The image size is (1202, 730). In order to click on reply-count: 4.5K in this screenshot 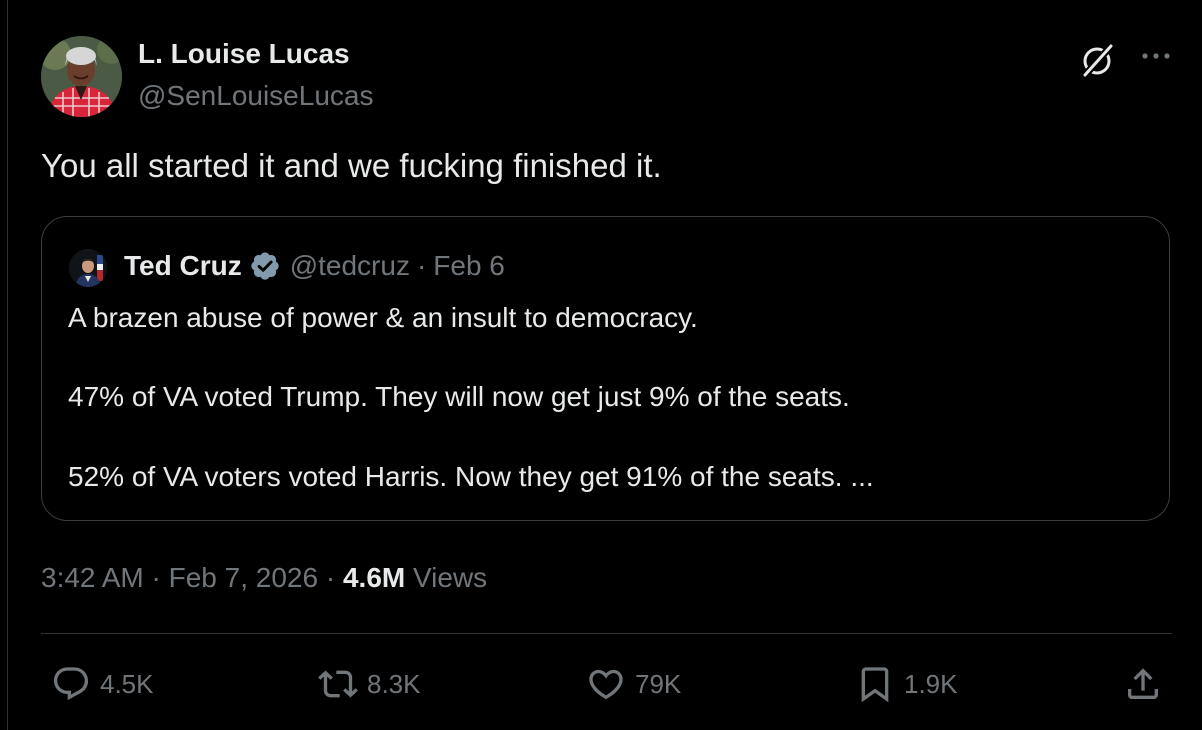, I will do `click(127, 683)`.